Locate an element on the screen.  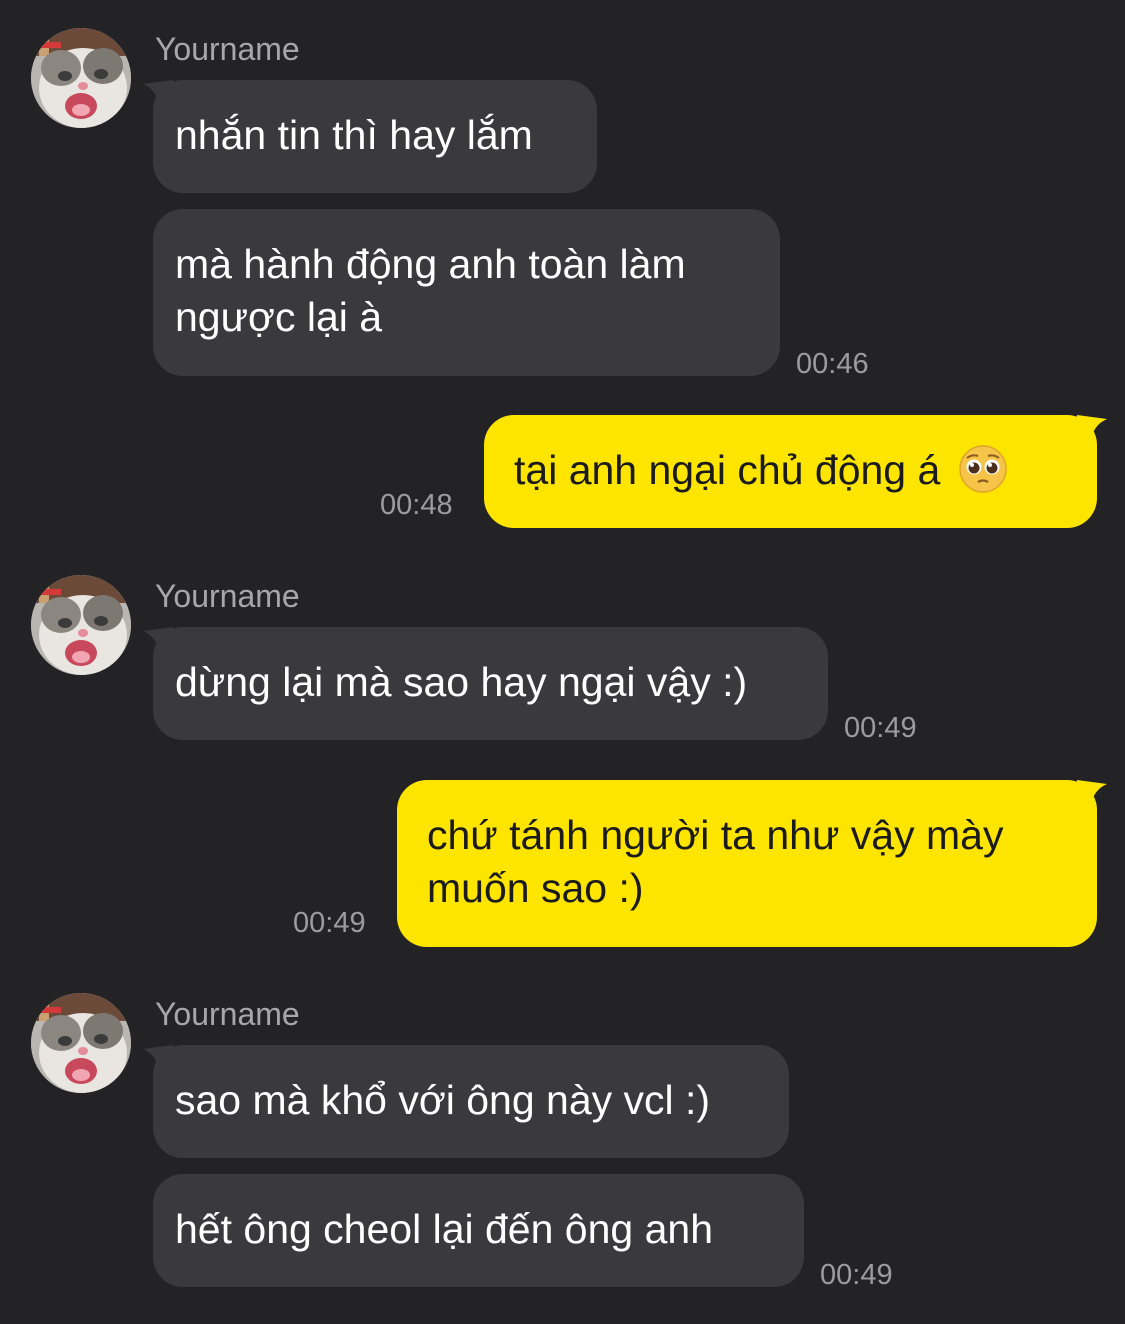
message-text: tại anh ngại chủ động á is located at coordinates (727, 470).